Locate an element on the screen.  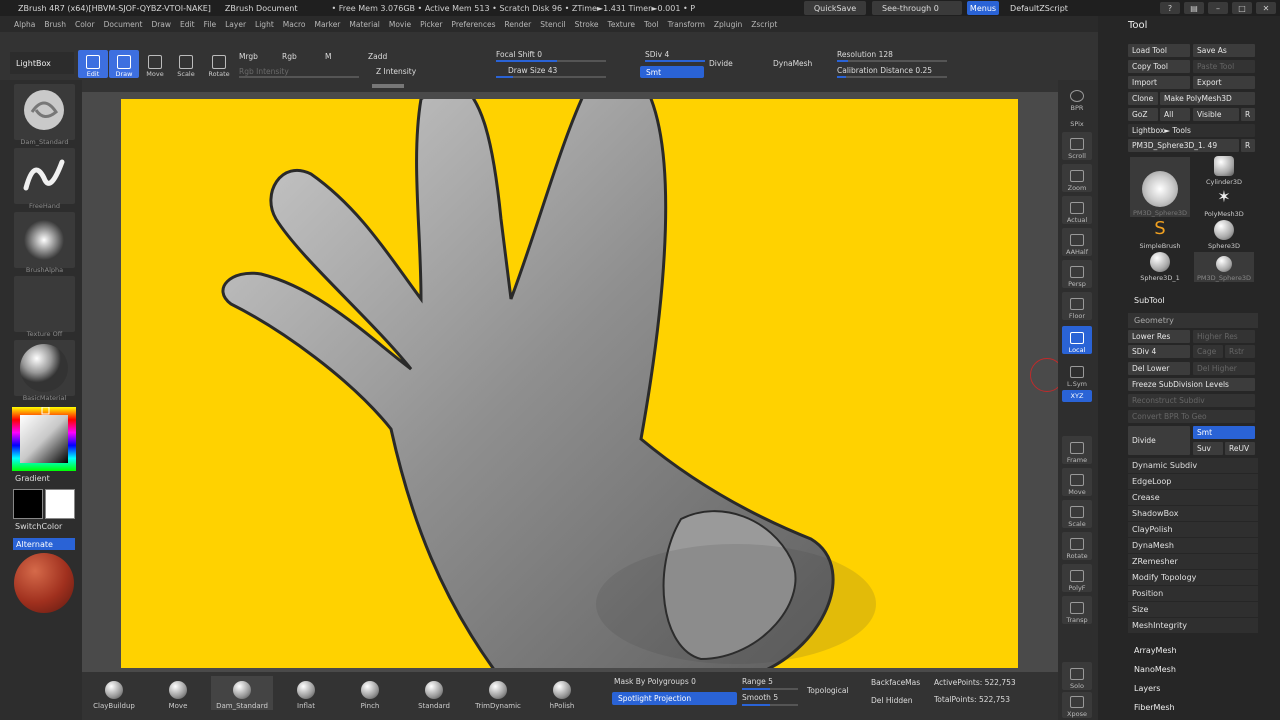
menu-brush: Brush is located at coordinates (55, 24).